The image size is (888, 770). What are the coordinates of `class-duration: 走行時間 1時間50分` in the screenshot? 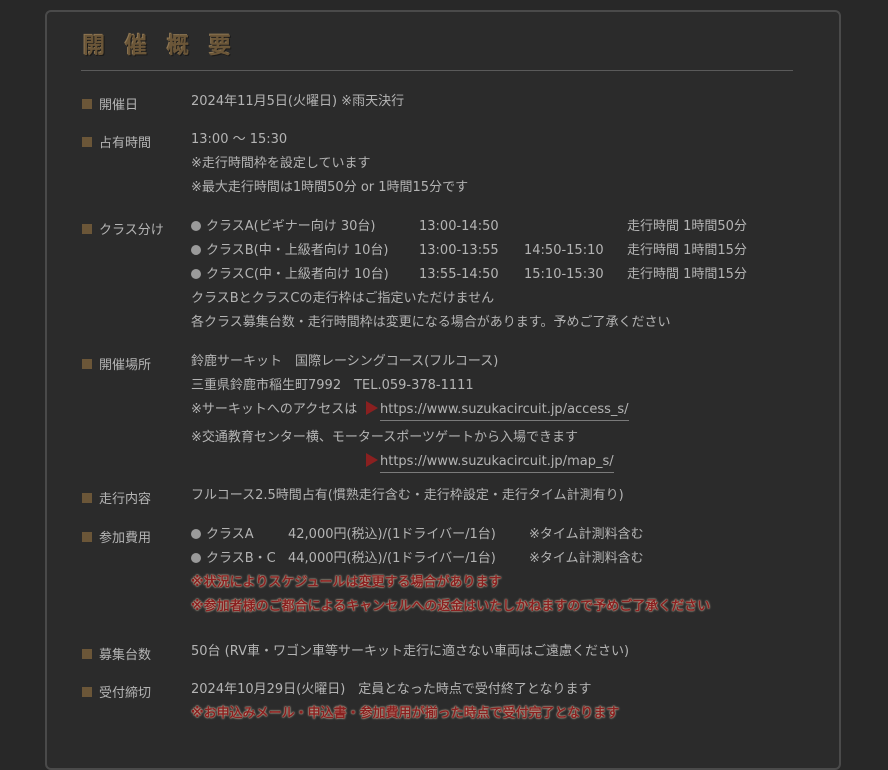 It's located at (687, 226).